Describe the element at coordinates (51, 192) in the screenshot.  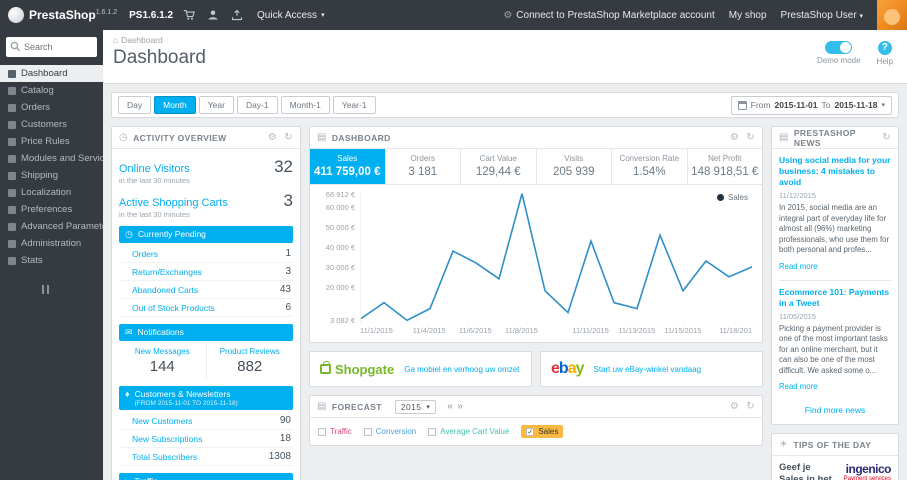
I see `sidebar-item-localization: Localization` at that location.